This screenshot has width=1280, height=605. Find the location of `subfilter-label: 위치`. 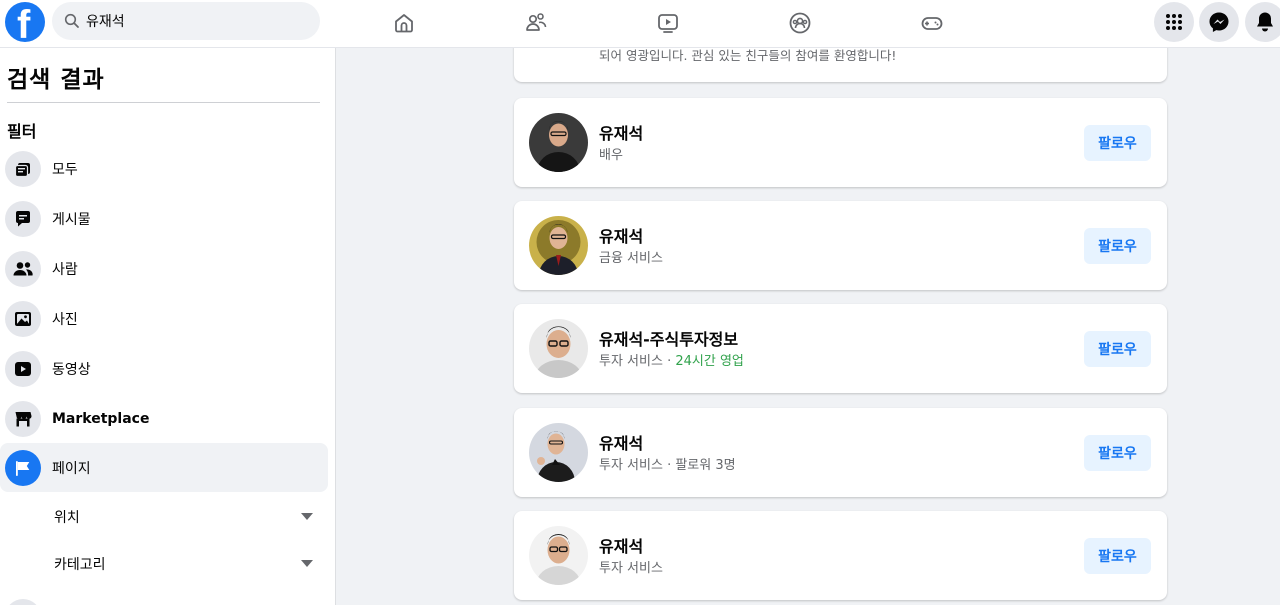

subfilter-label: 위치 is located at coordinates (67, 518).